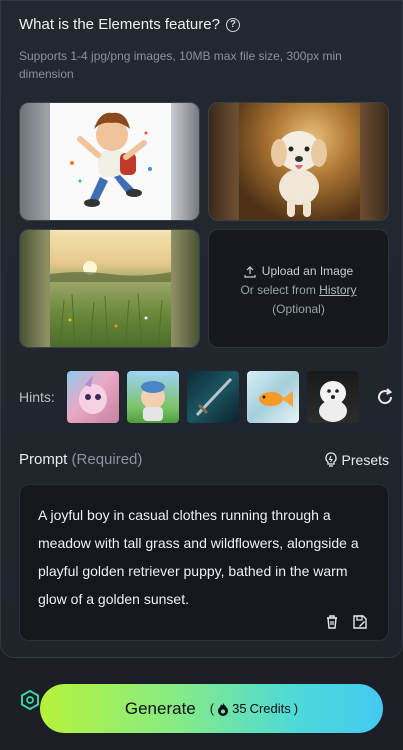  Describe the element at coordinates (273, 397) in the screenshot. I see `hint-thumbnail-goldfish` at that location.